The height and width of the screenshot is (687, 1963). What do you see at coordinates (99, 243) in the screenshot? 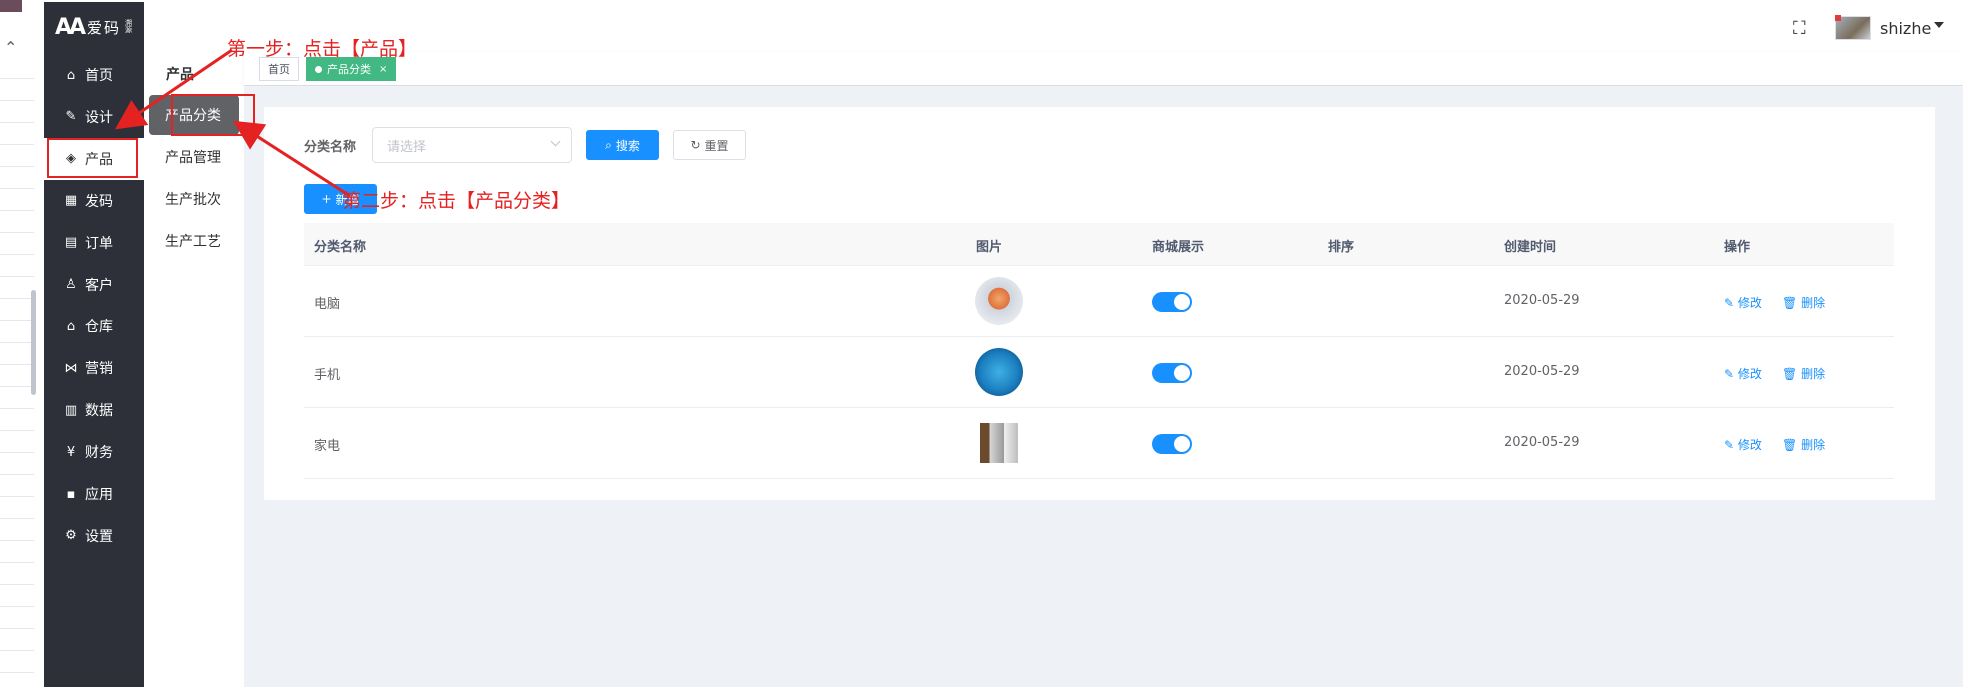
I see `sidebar-item-label: 订单` at bounding box center [99, 243].